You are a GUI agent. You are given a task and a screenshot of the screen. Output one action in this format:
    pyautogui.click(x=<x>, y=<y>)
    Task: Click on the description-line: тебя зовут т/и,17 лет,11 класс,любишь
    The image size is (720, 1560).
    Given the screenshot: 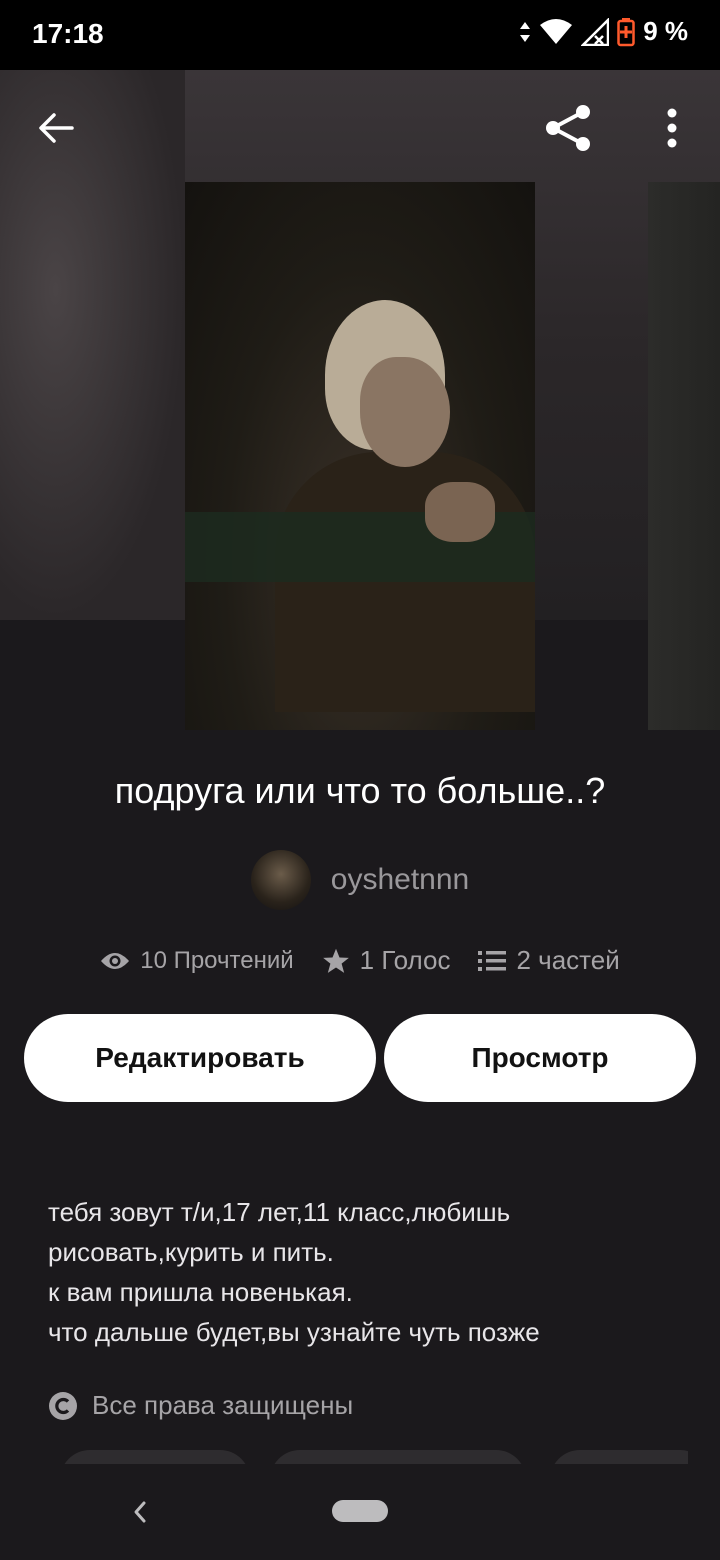 What is the action you would take?
    pyautogui.click(x=279, y=1212)
    